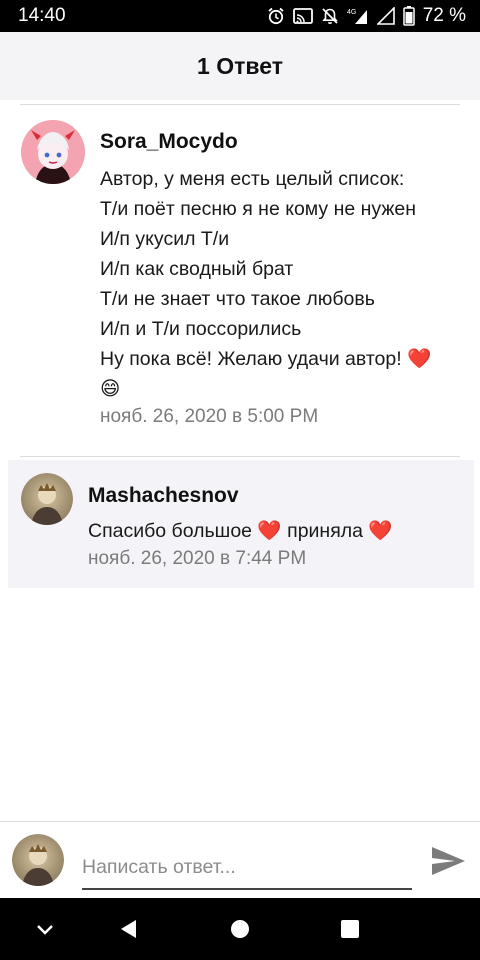 This screenshot has width=480, height=960. I want to click on comment-line: Т/и поёт песню я не кому не нужен, so click(258, 209).